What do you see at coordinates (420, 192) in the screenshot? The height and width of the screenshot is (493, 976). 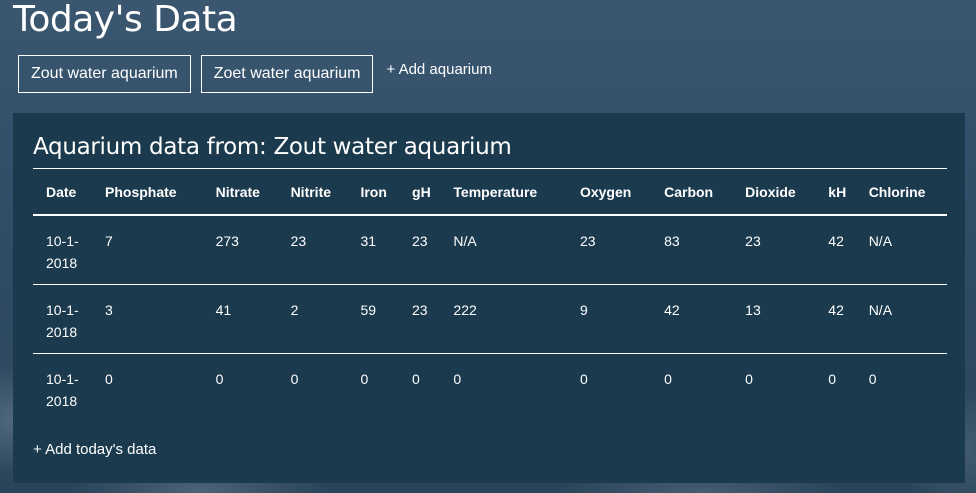 I see `column-header-gh: gH` at bounding box center [420, 192].